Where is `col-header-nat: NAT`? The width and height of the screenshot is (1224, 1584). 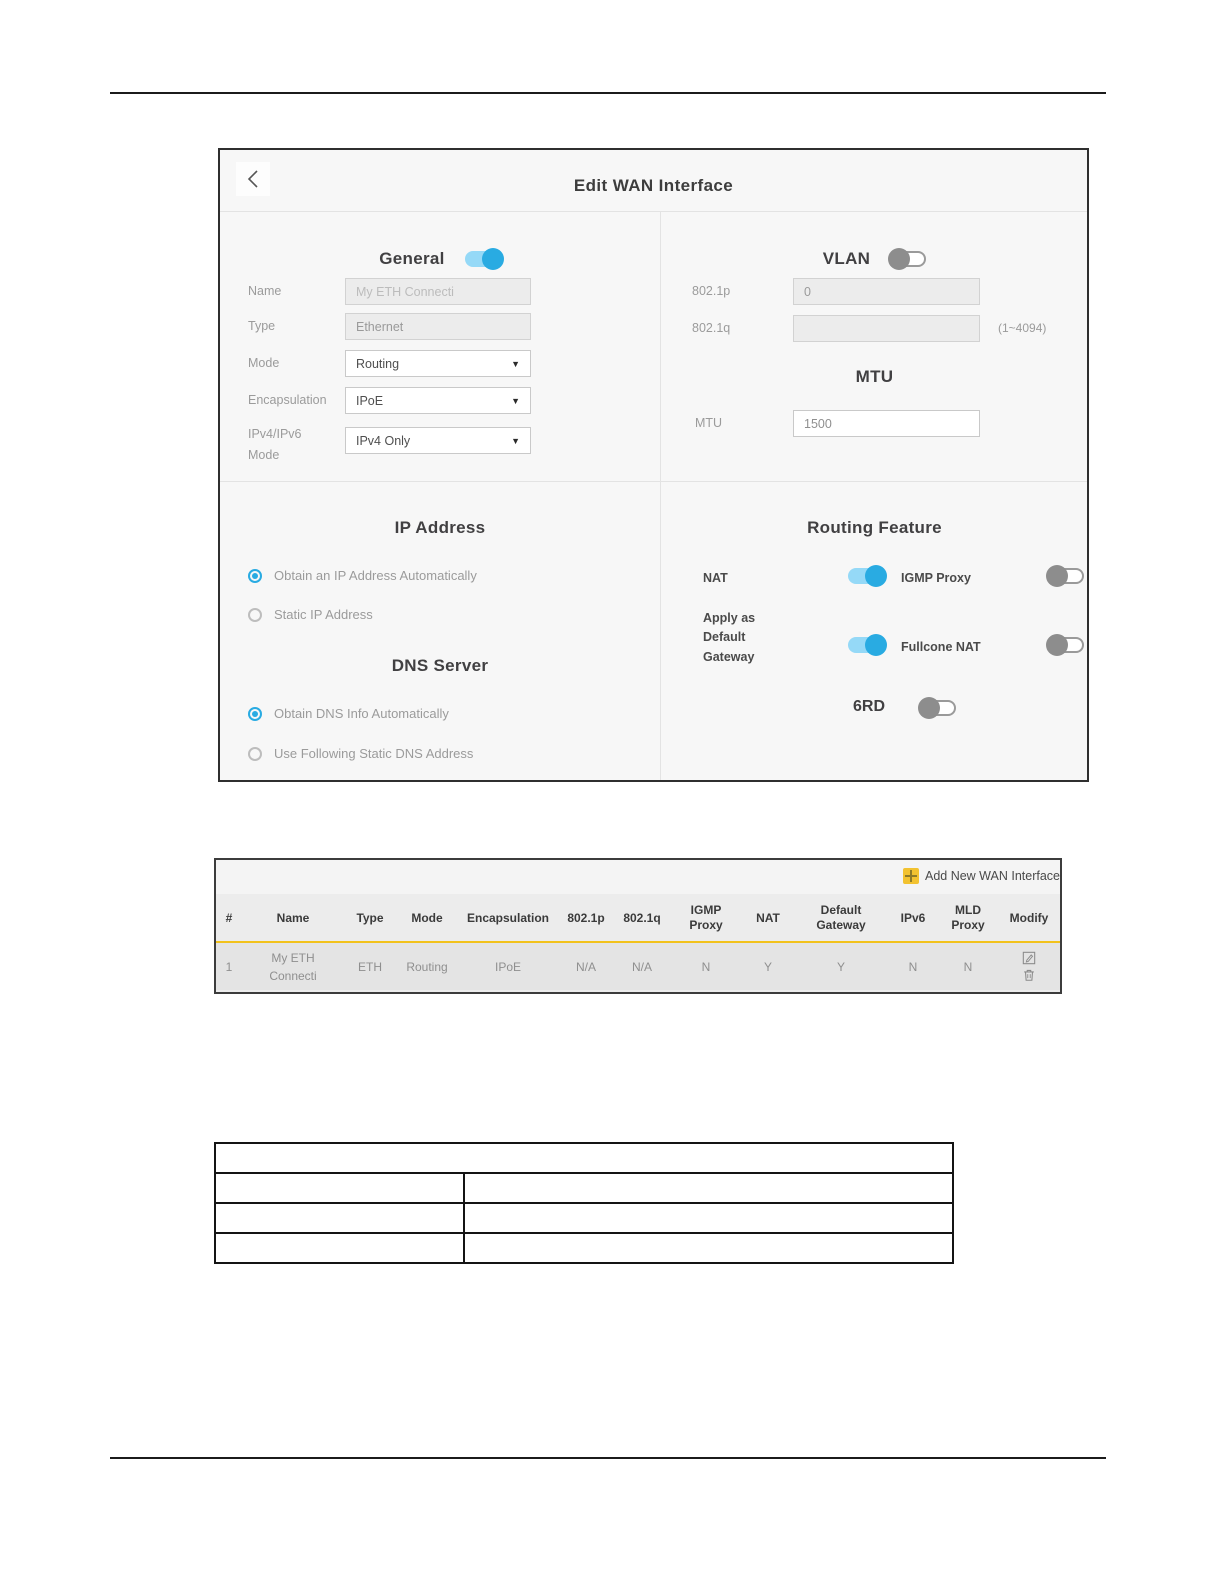 col-header-nat: NAT is located at coordinates (768, 917).